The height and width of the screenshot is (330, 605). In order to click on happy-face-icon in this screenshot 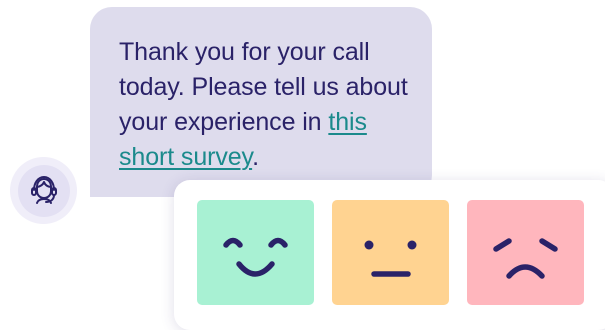, I will do `click(255, 257)`.